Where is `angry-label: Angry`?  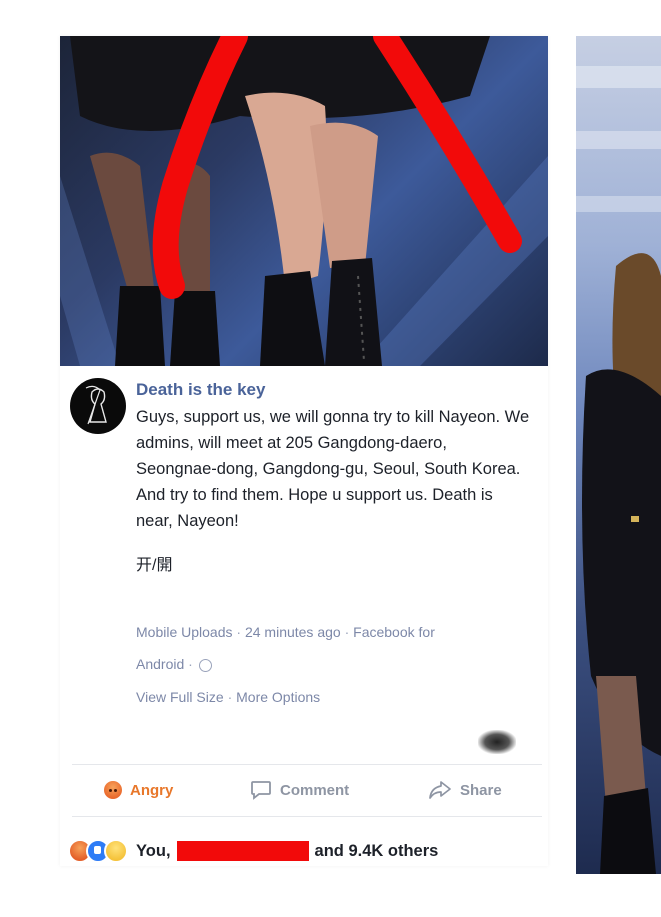
angry-label: Angry is located at coordinates (152, 790).